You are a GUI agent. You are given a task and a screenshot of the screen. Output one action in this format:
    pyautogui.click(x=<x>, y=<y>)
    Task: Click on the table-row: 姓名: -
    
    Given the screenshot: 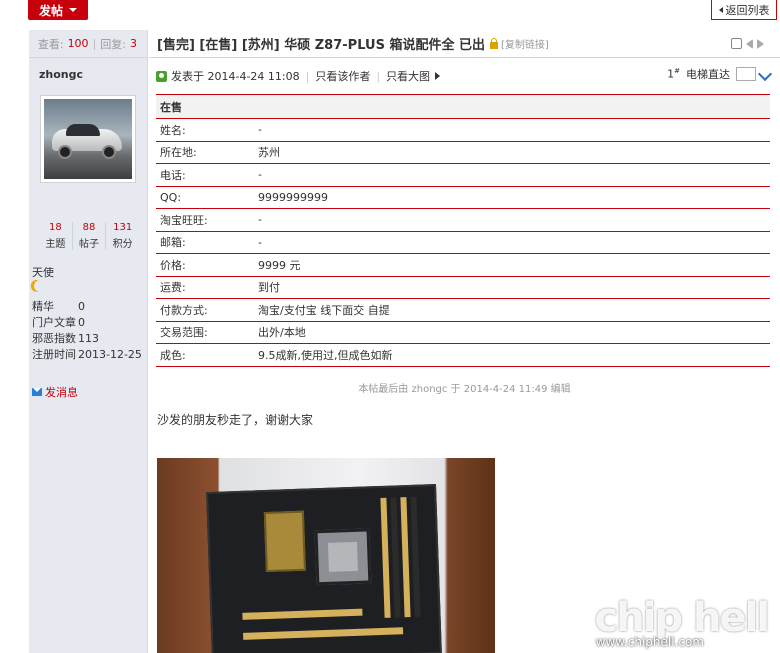 What is the action you would take?
    pyautogui.click(x=463, y=130)
    